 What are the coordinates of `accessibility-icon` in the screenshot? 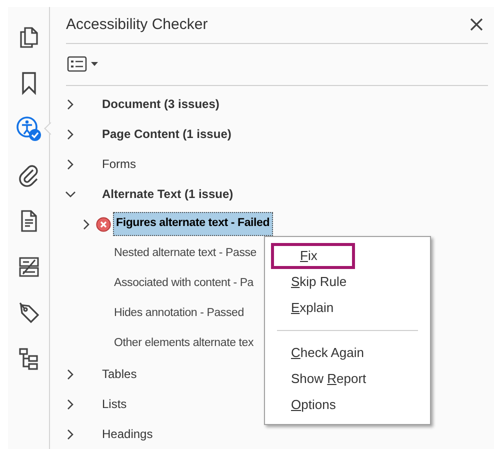 It's located at (28, 129).